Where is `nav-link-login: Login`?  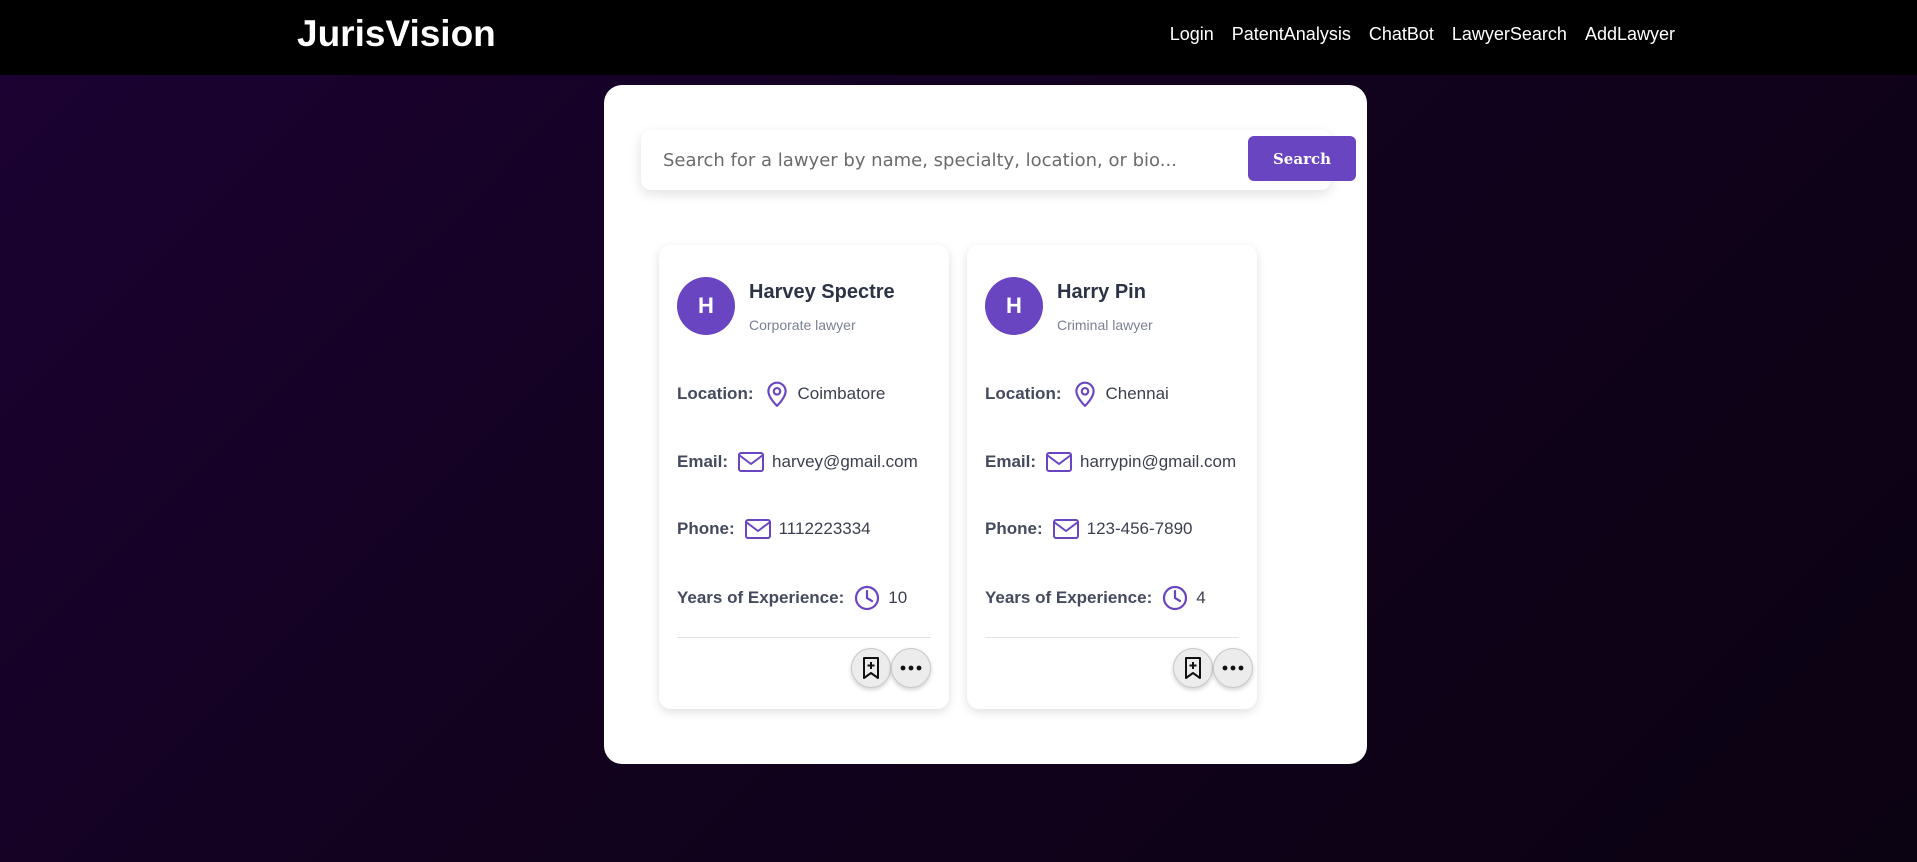 nav-link-login: Login is located at coordinates (1192, 34).